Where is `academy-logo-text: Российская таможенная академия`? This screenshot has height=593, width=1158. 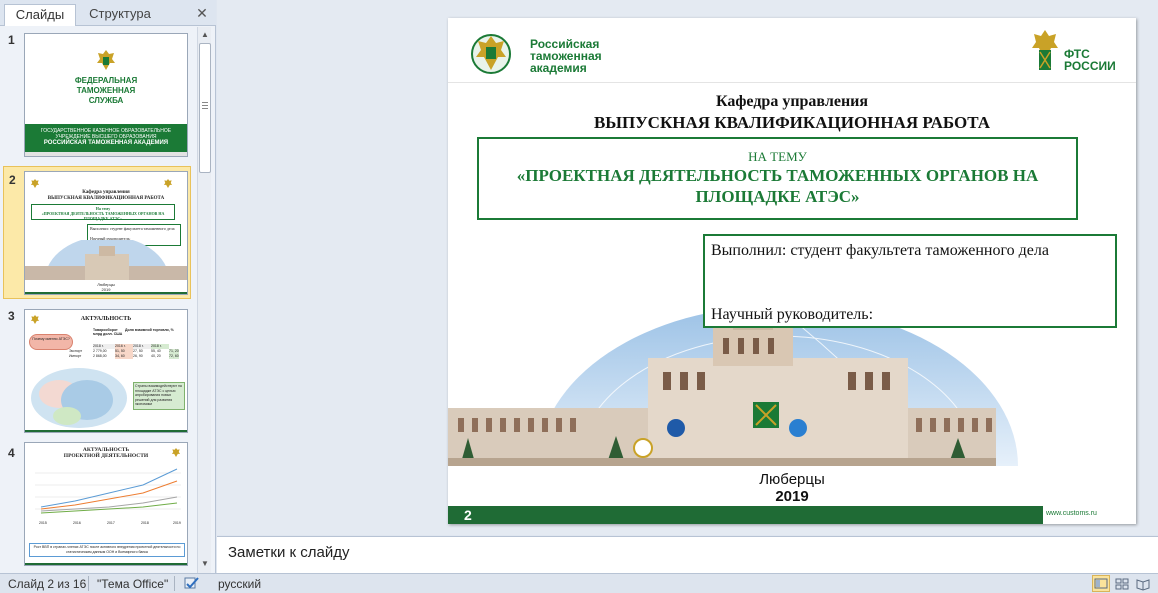
academy-logo-text: Российская таможенная академия is located at coordinates (566, 56).